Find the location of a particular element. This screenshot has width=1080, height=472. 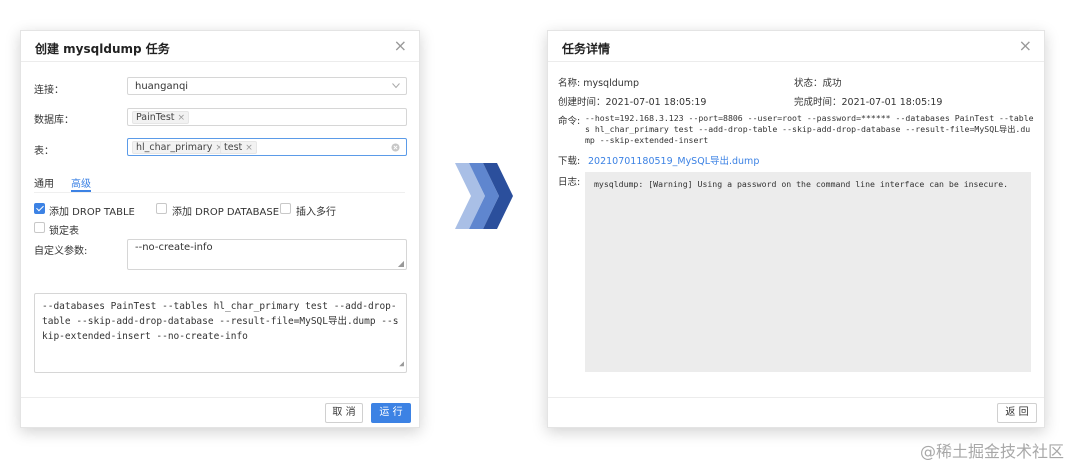

command-label: 命令: is located at coordinates (569, 121).